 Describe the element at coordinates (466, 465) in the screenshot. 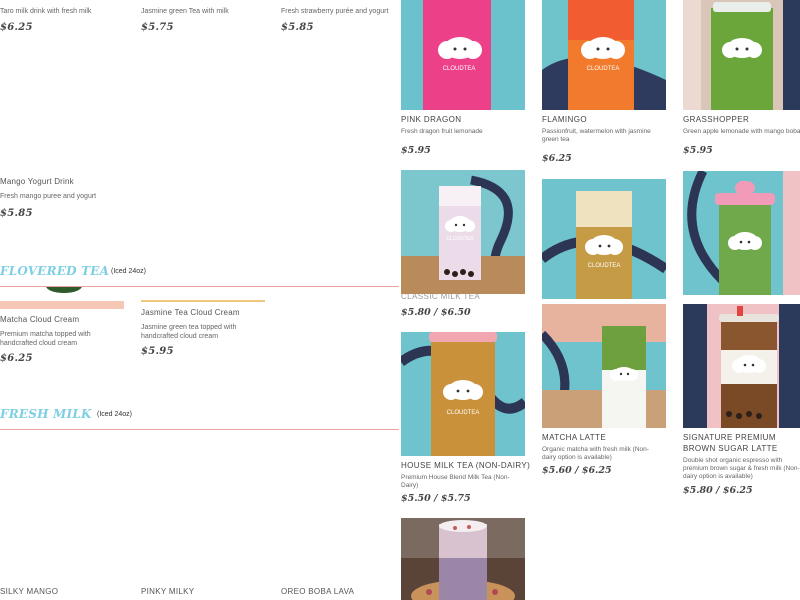

I see `house-milk-tea-name: HOUSE MILK TEA (NON-DAIRY)` at that location.